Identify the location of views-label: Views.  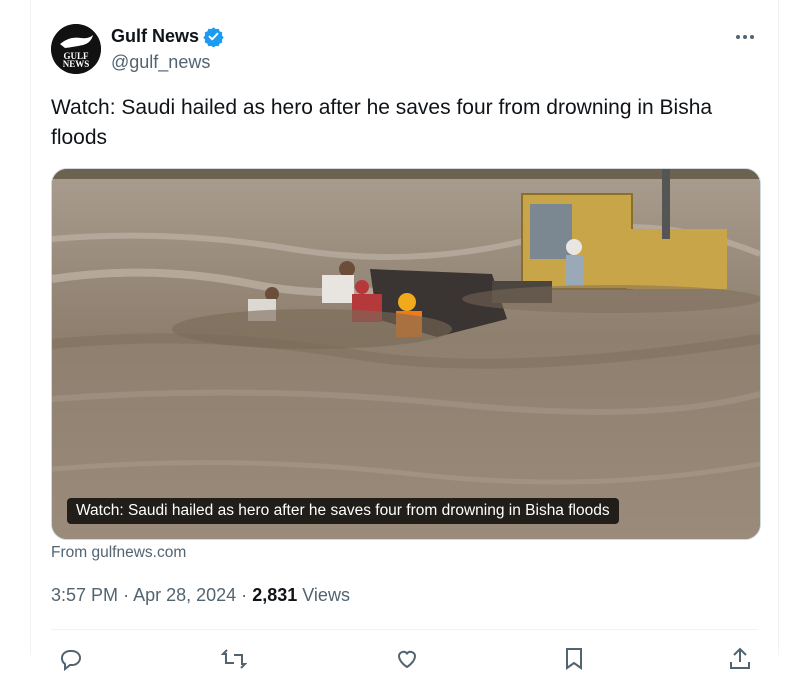
(326, 595).